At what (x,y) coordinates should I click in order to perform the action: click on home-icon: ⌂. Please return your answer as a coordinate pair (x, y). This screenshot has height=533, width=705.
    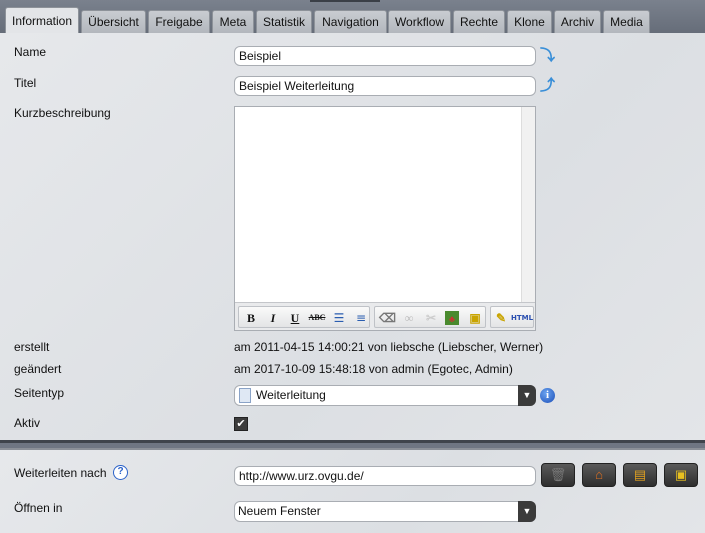
    Looking at the image, I should click on (599, 474).